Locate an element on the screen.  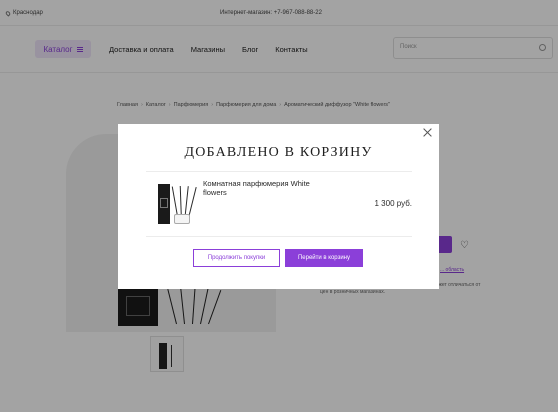
modal-title: ДОБАВЛЕНО В КОРЗИНУ is located at coordinates (278, 152).